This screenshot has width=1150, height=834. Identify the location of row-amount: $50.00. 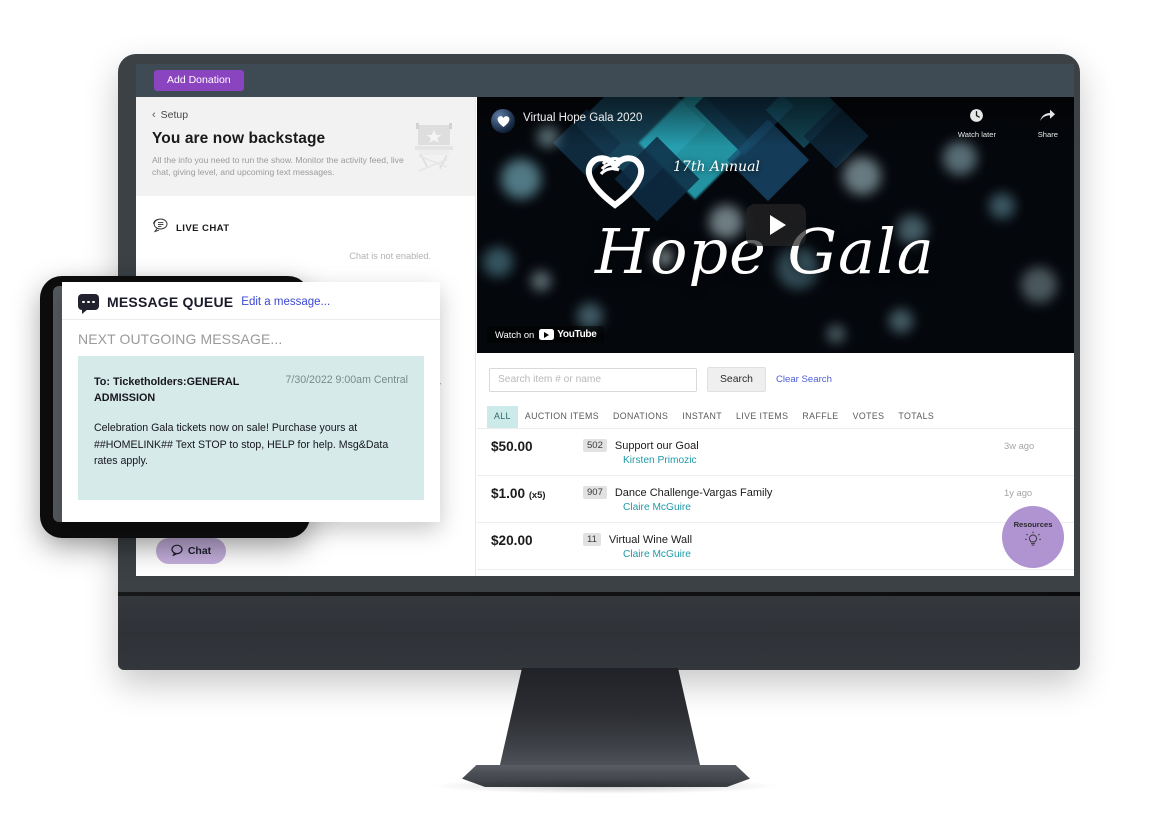
(537, 446).